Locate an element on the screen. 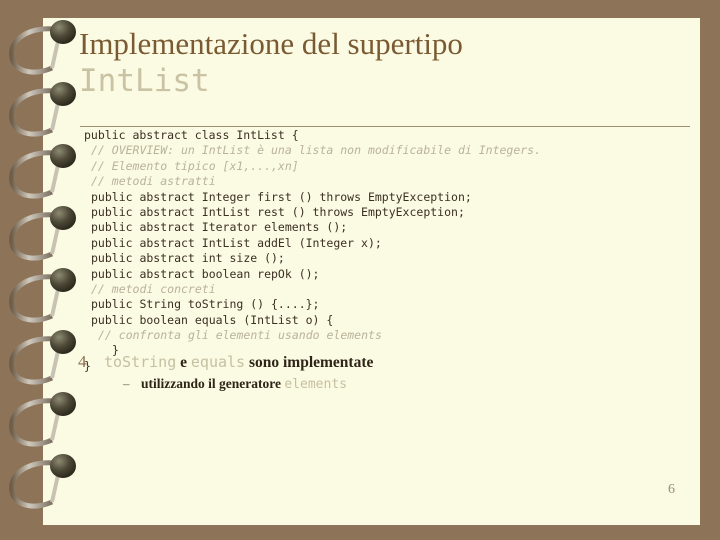  sub-bullet-text: utilizzando il generatore is located at coordinates (213, 383).